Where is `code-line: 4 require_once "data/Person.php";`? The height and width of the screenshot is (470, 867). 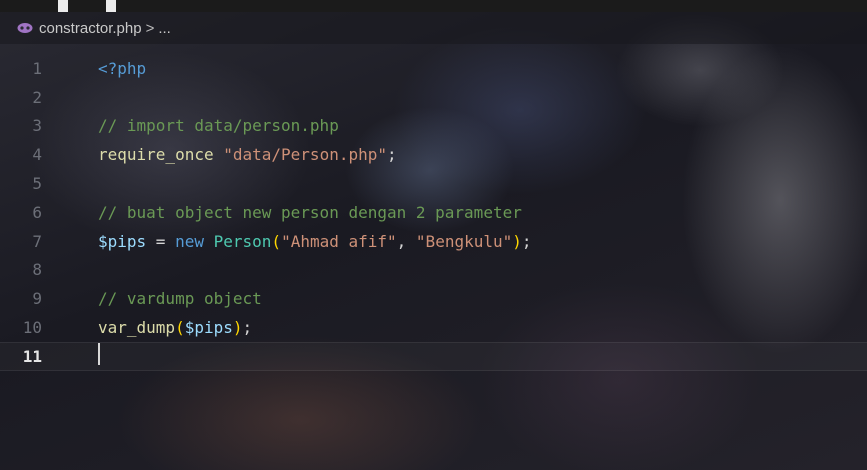 code-line: 4 require_once "data/Person.php"; is located at coordinates (433, 154).